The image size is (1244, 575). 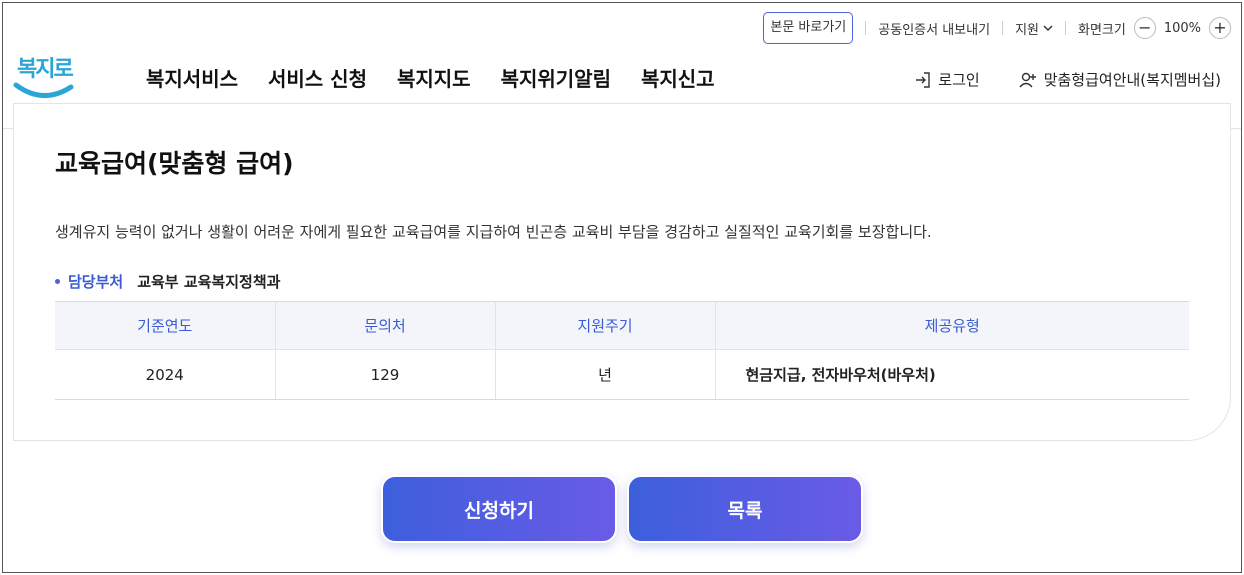 I want to click on logo-smile-icon, so click(x=43, y=90).